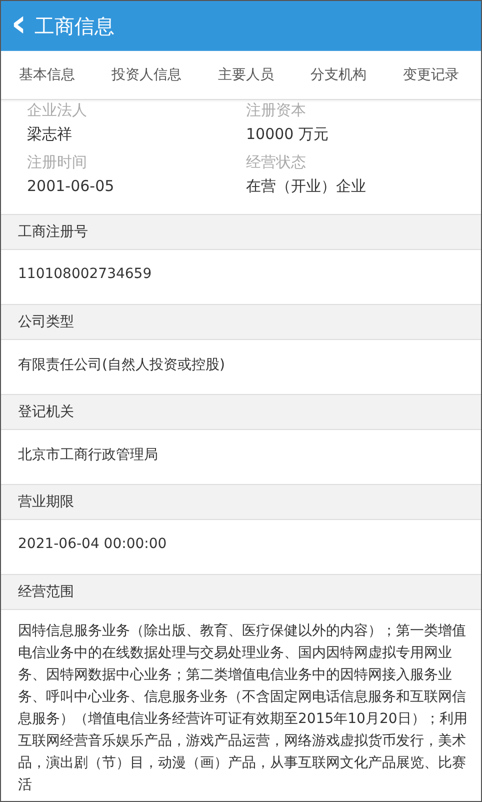  What do you see at coordinates (241, 232) in the screenshot?
I see `section-heading: 工商注册号` at bounding box center [241, 232].